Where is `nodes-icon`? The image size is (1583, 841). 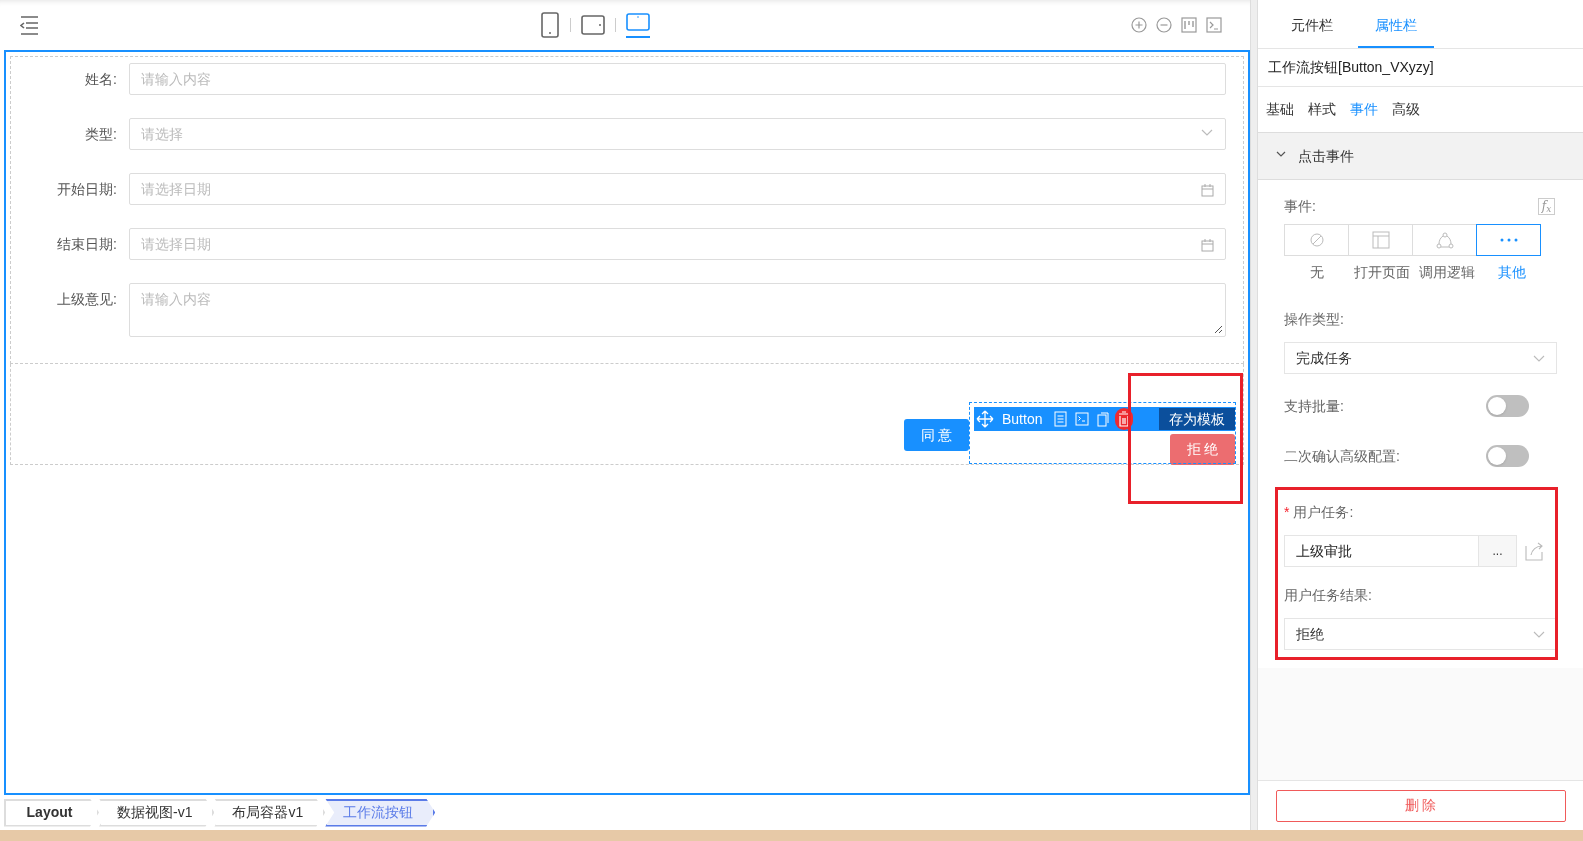
nodes-icon is located at coordinates (1444, 240).